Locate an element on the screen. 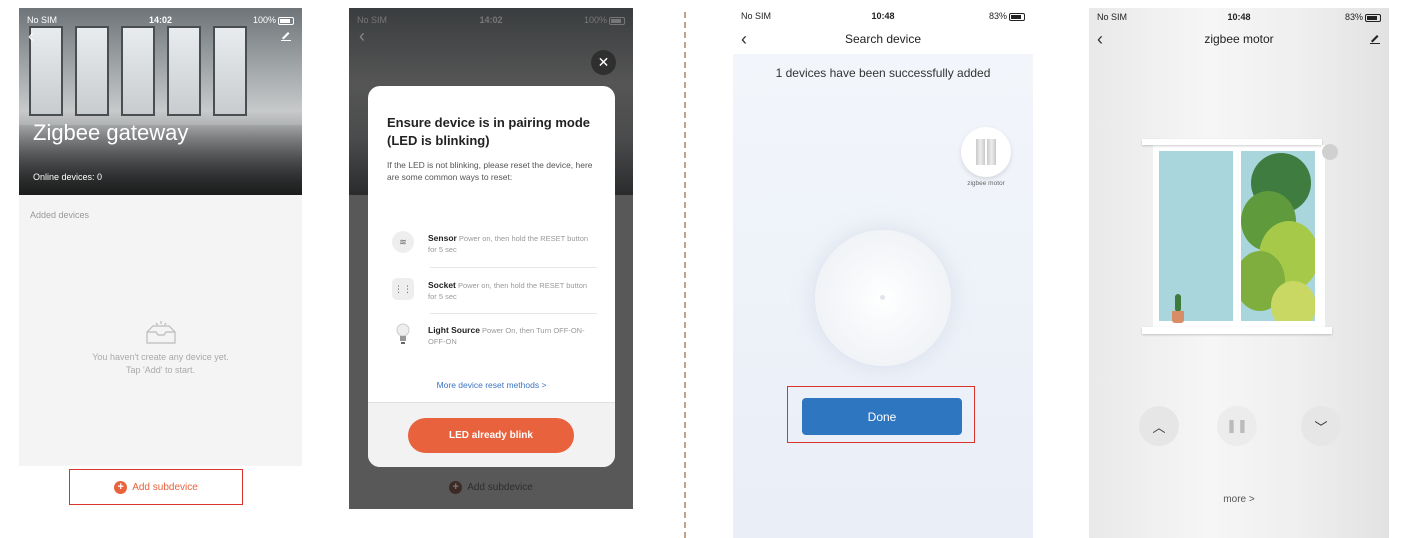 The image size is (1415, 538). modal-footer: LED already blink is located at coordinates (491, 434).